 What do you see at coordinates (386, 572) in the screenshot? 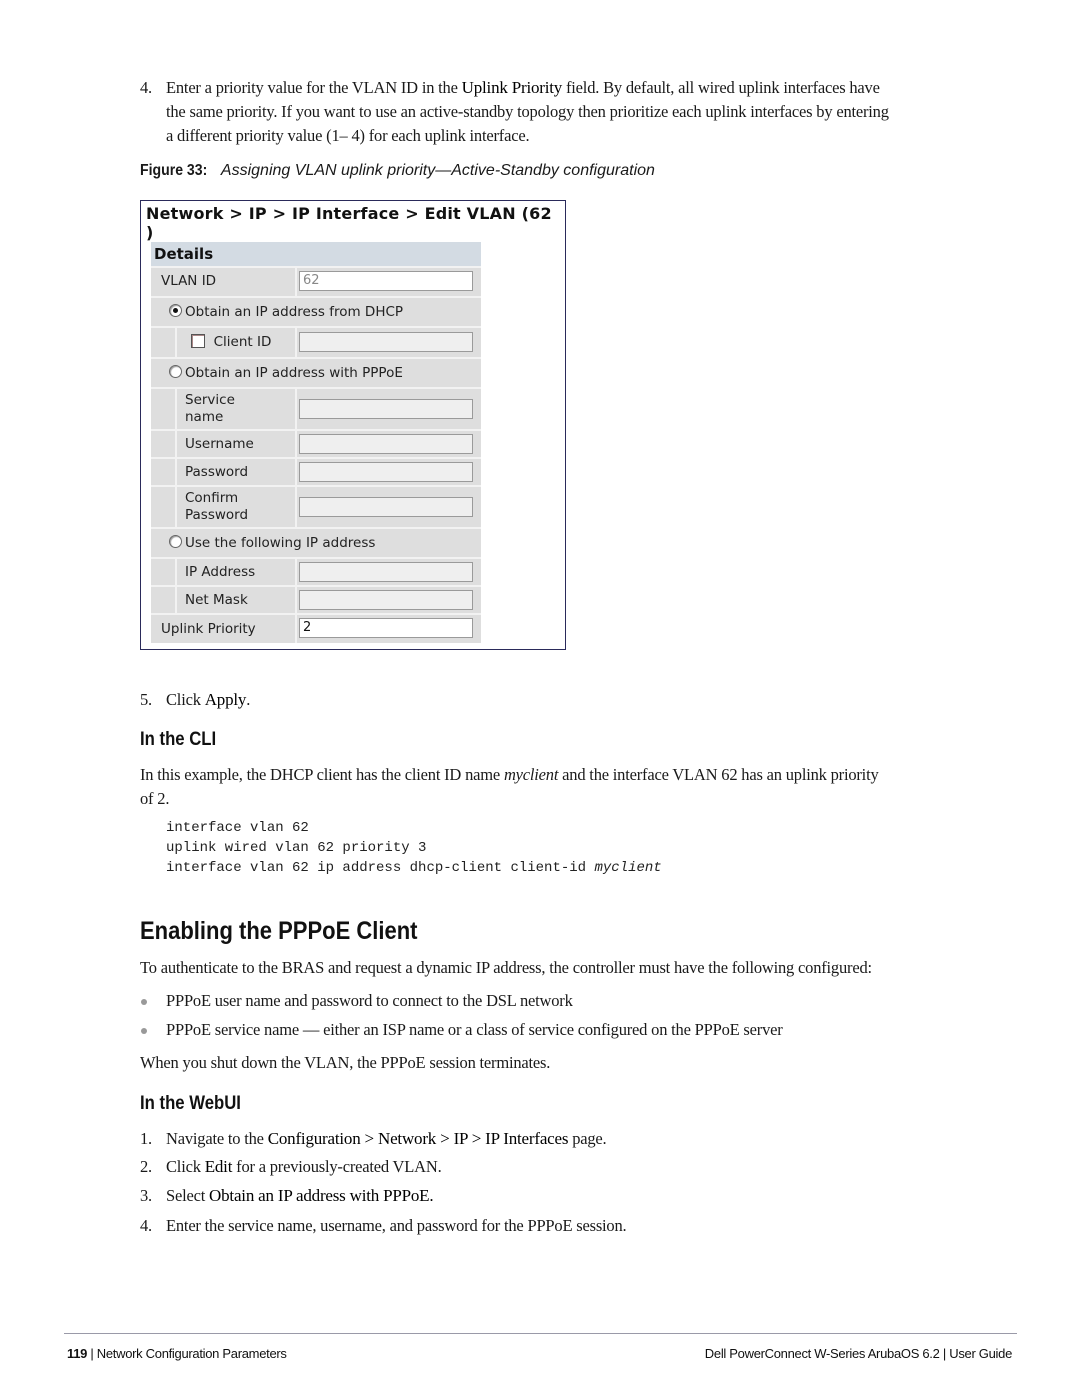
I see `ip-address-input` at bounding box center [386, 572].